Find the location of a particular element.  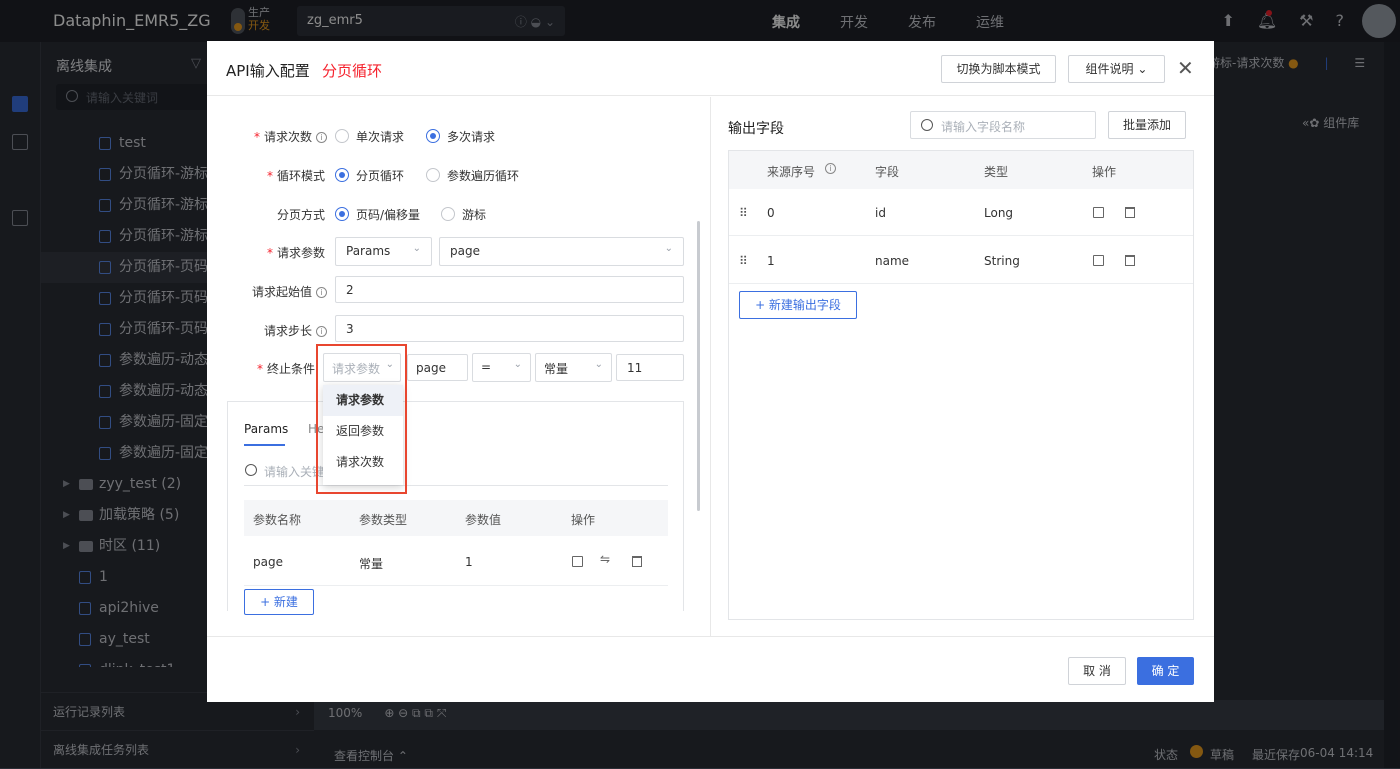

step-label: 请求步长 i is located at coordinates (277, 330).